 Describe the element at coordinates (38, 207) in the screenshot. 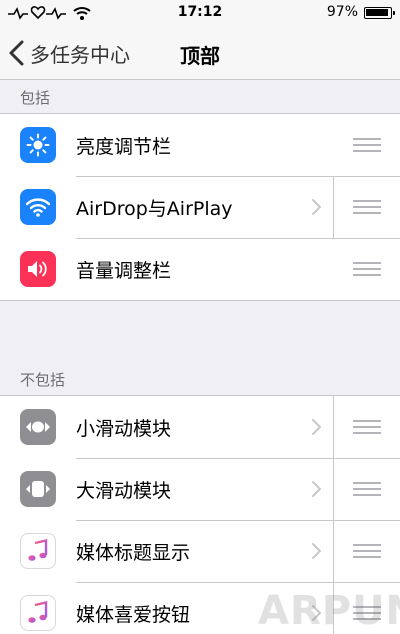

I see `wifi-icon` at that location.